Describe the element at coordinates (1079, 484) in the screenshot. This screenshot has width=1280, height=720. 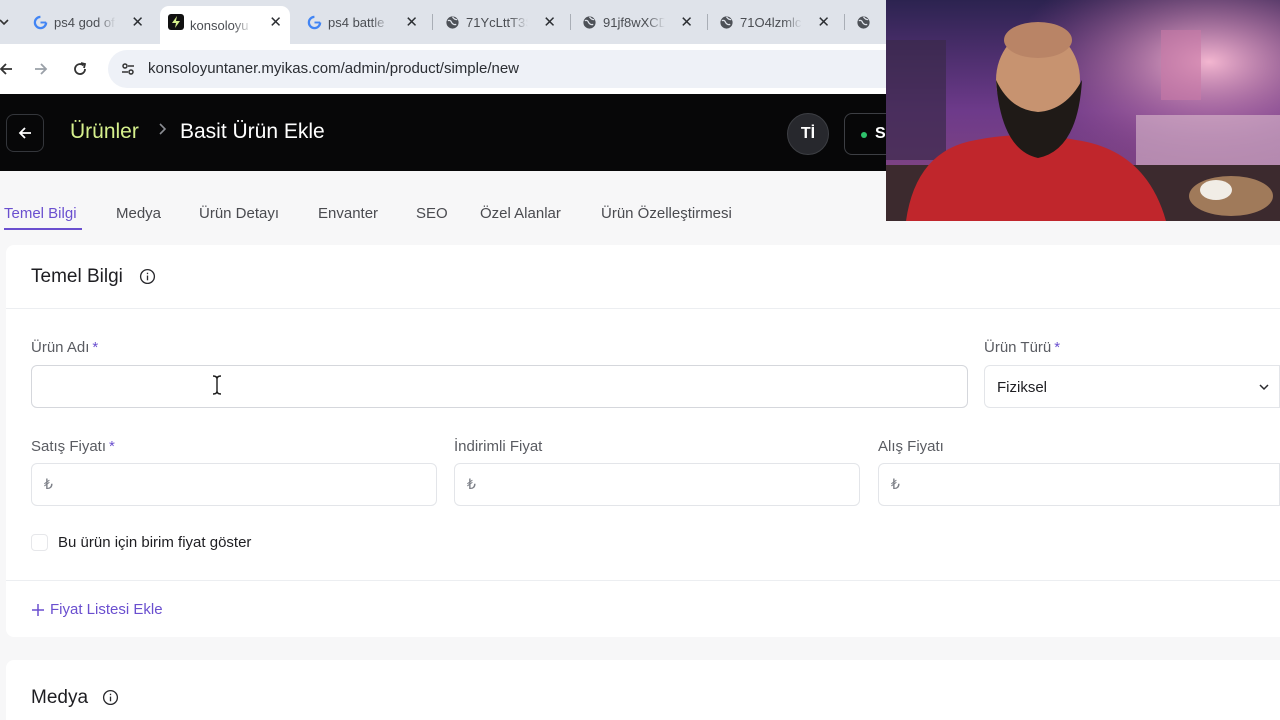
I see `purchase-price-input: ₺` at that location.